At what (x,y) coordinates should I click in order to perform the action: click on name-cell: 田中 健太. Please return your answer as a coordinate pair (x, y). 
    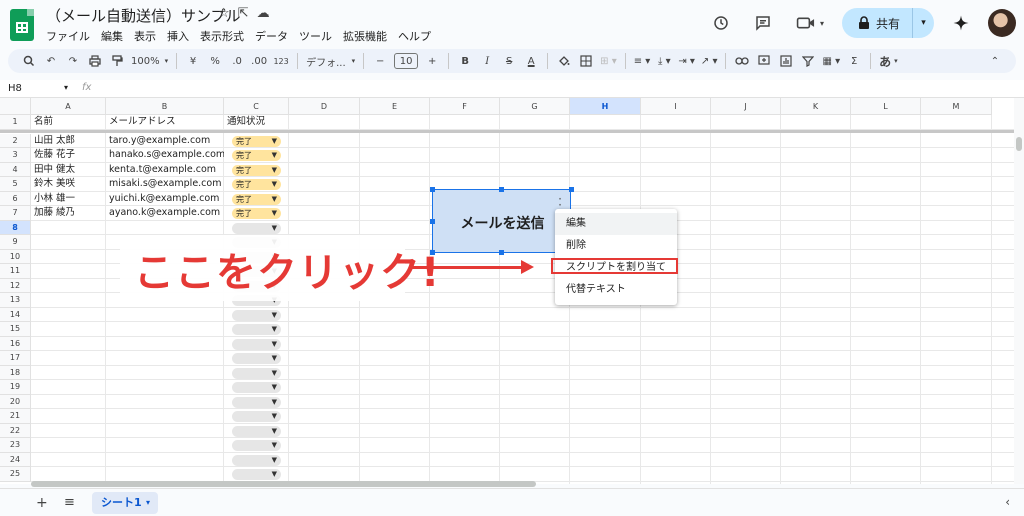
    Looking at the image, I should click on (68, 170).